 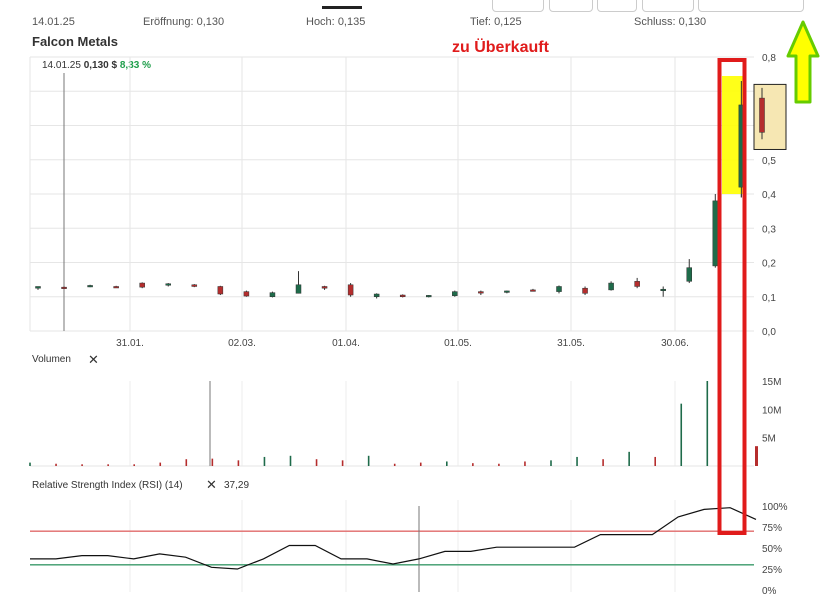 What do you see at coordinates (571, 343) in the screenshot?
I see `price-x-tick: 31.05.` at bounding box center [571, 343].